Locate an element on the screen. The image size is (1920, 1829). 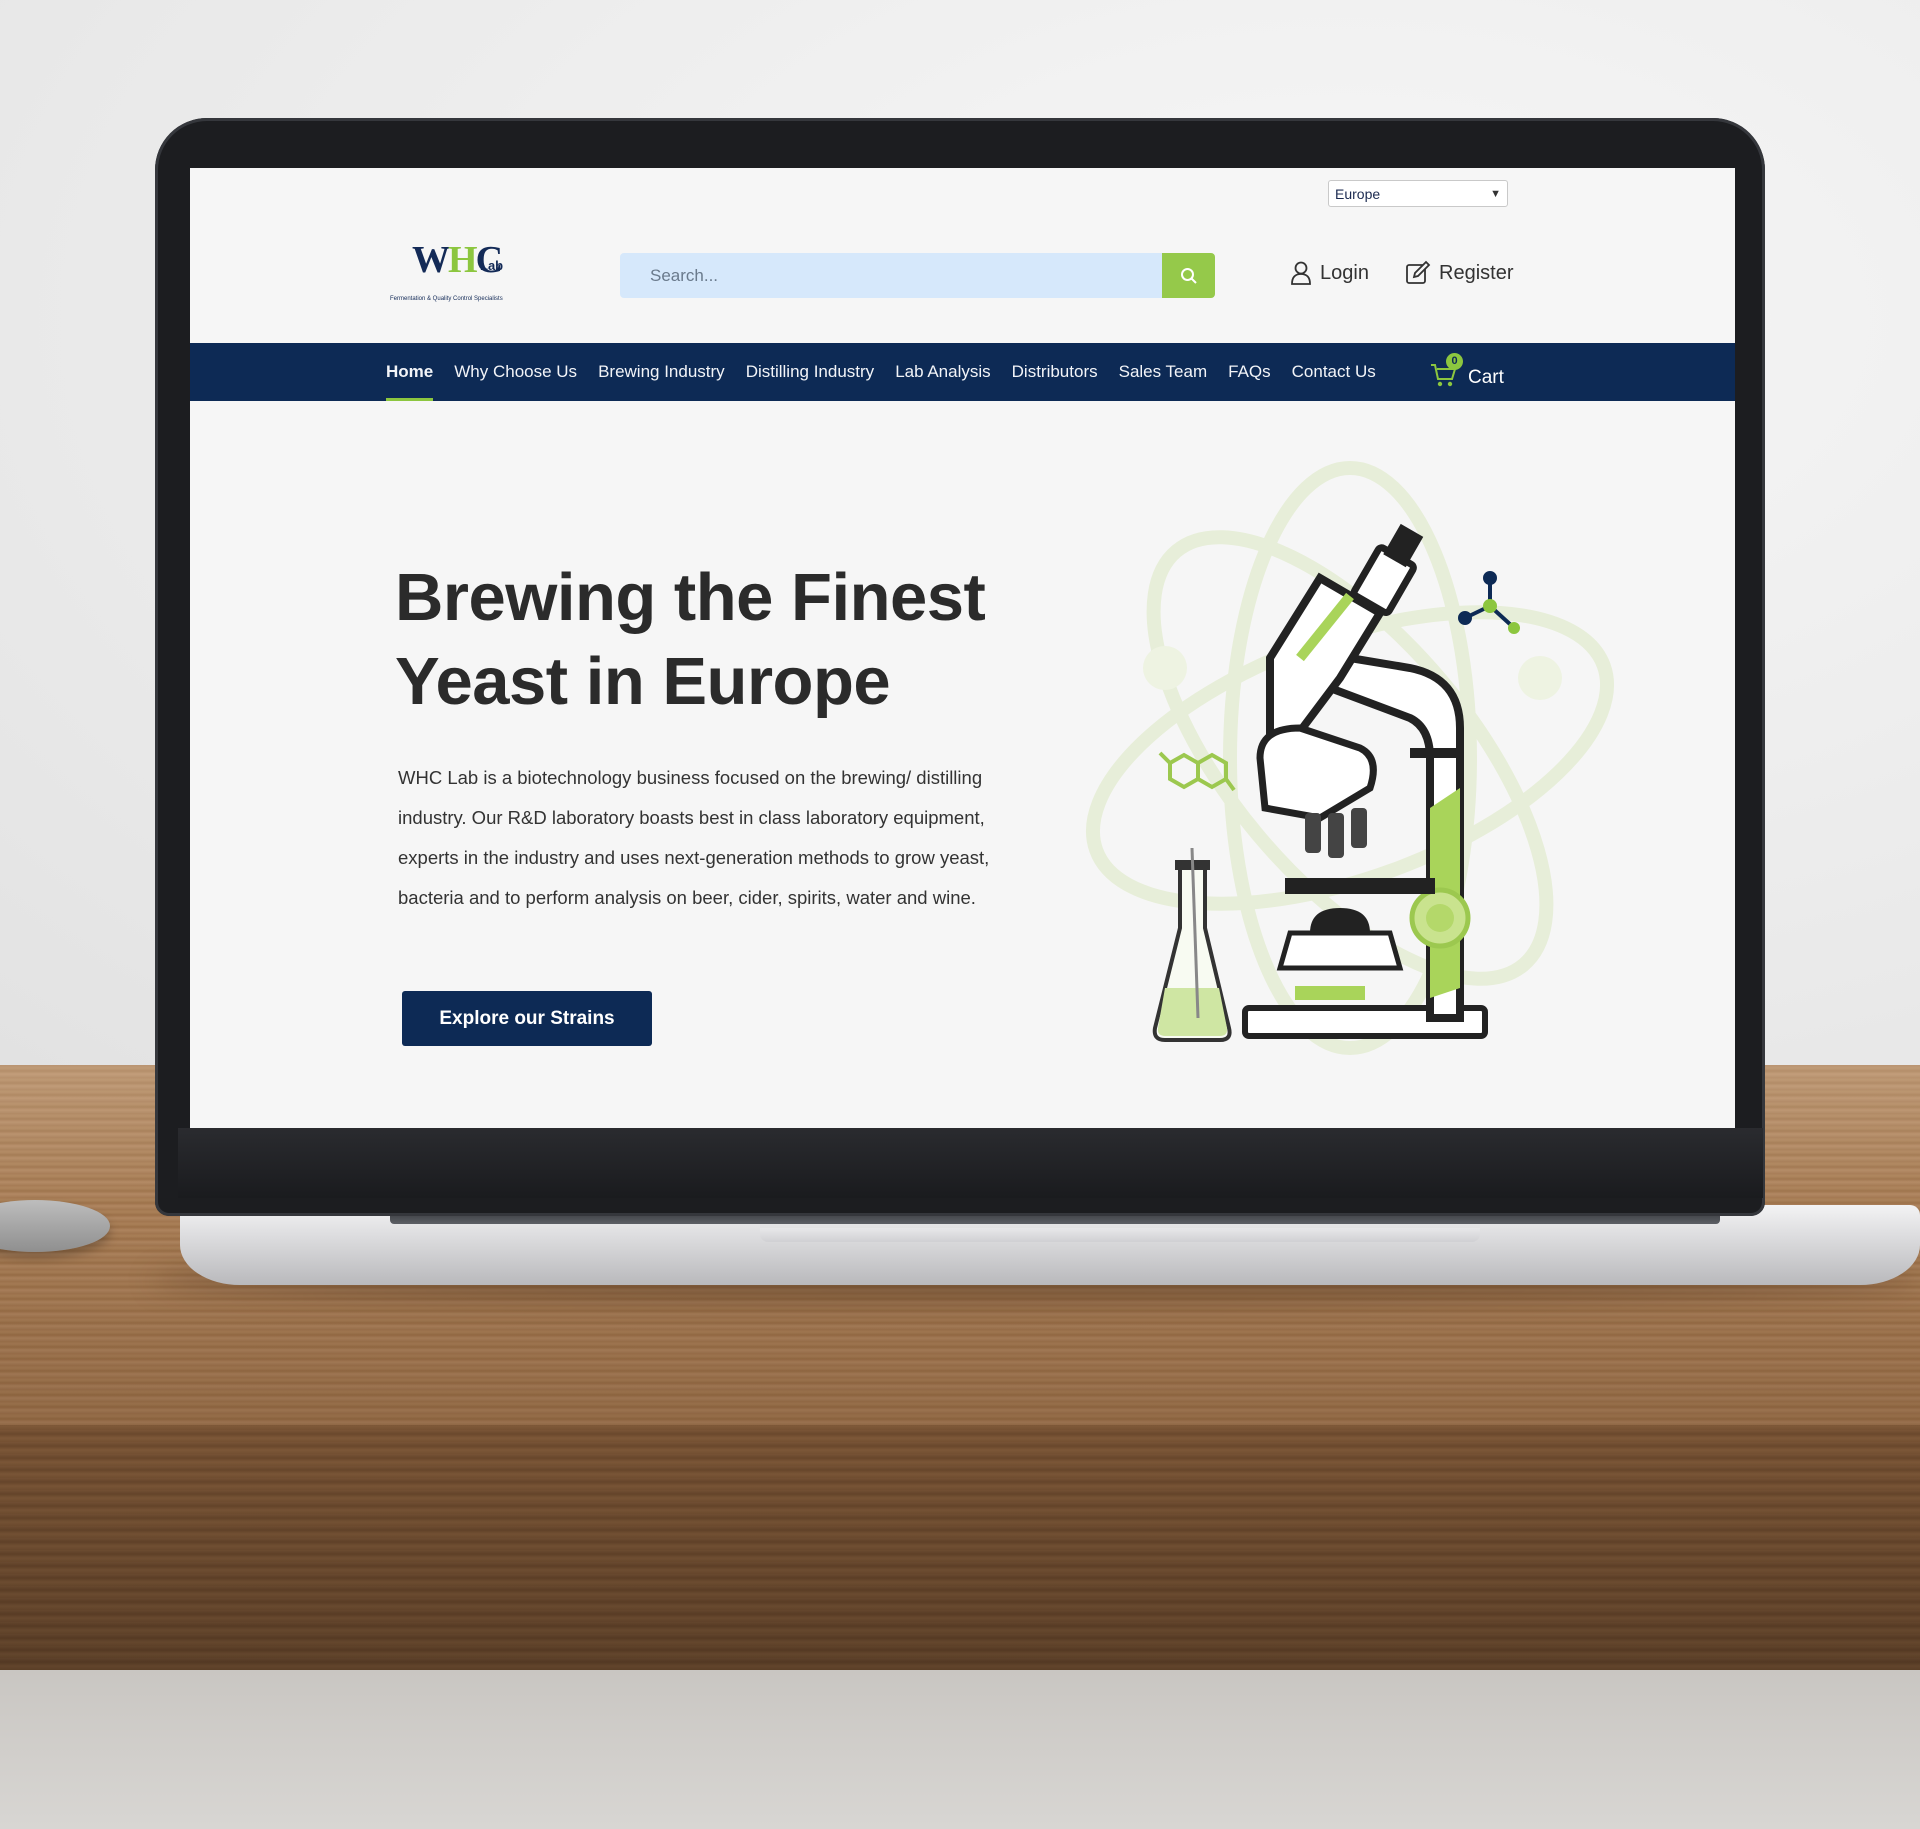
region-select: Europe ▼ is located at coordinates (1418, 193).